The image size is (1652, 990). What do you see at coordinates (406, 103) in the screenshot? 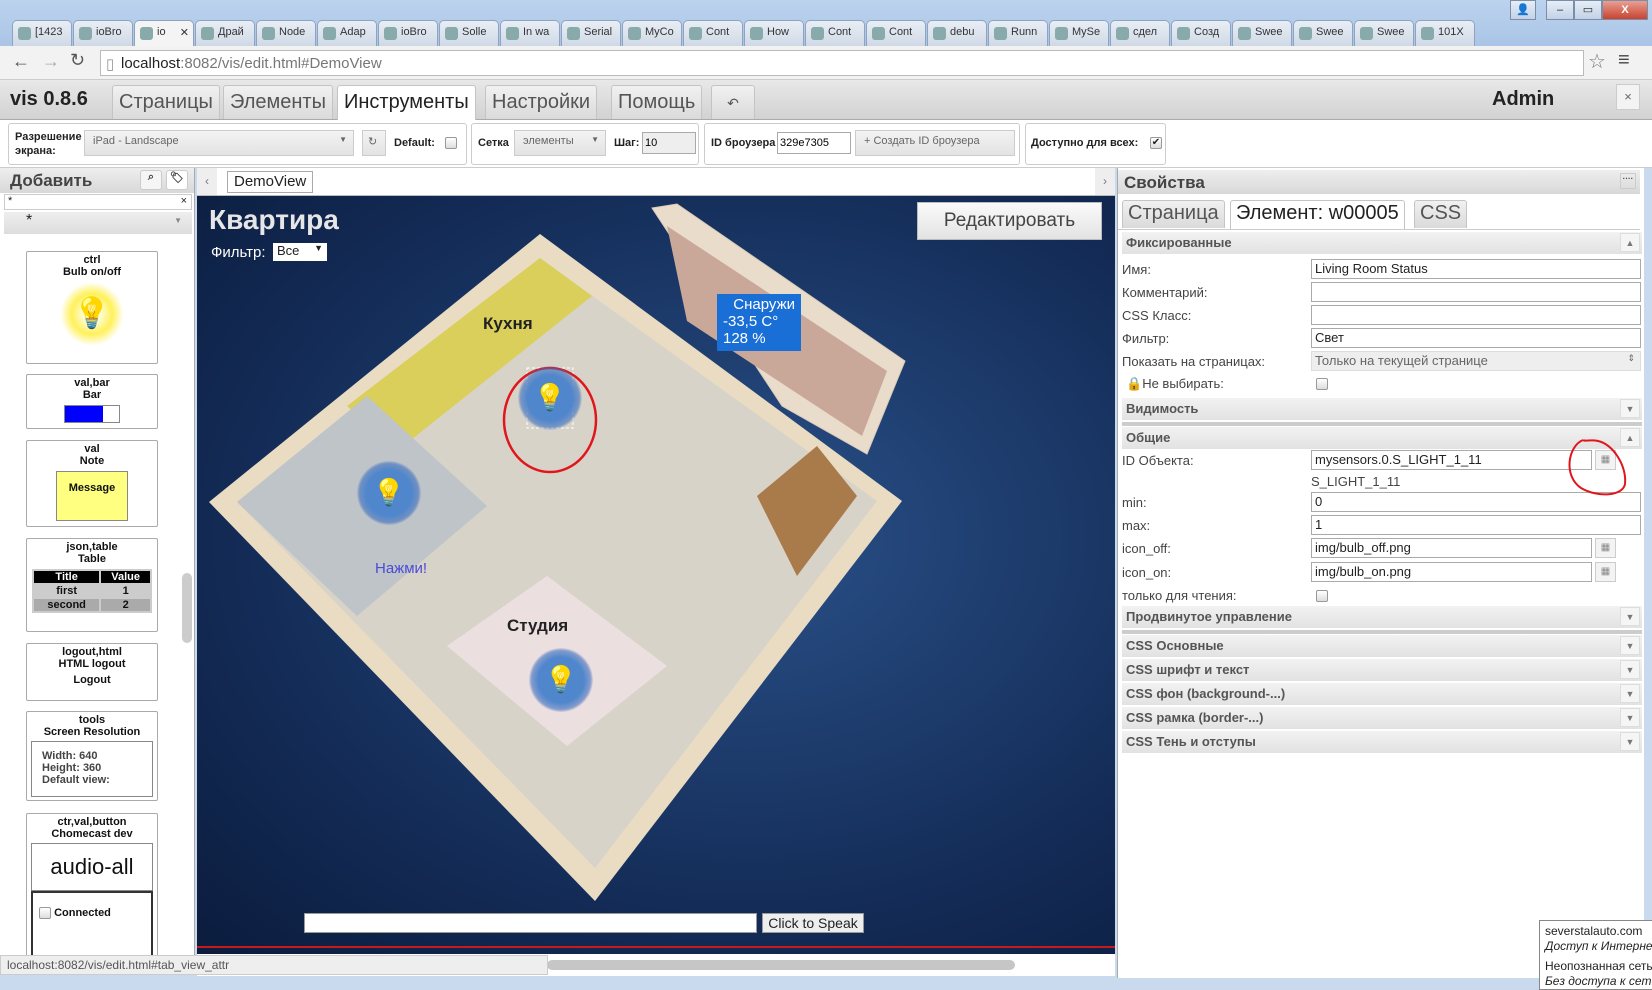
I see `tab-tools: Инструменты` at bounding box center [406, 103].